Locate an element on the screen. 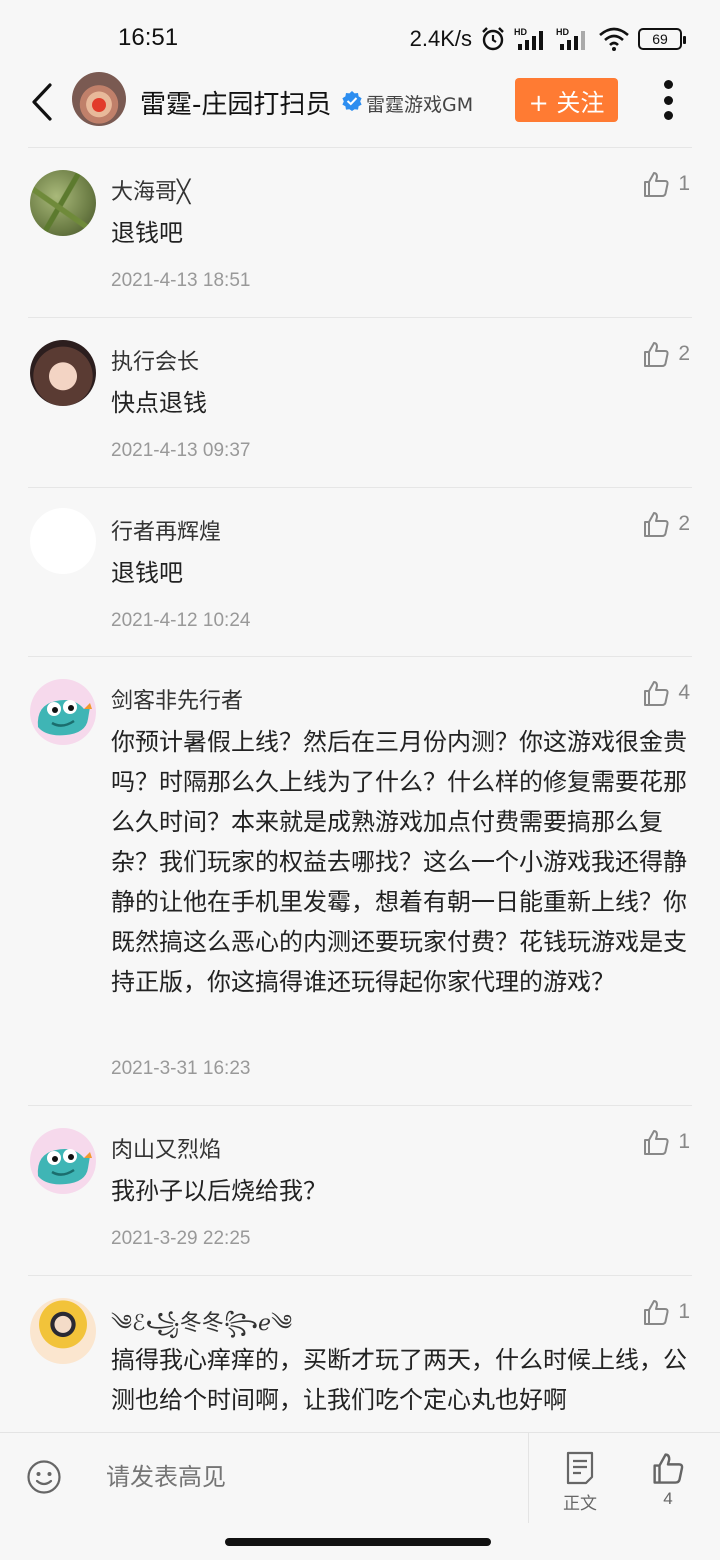 The image size is (720, 1560). like-button: 4 is located at coordinates (666, 693).